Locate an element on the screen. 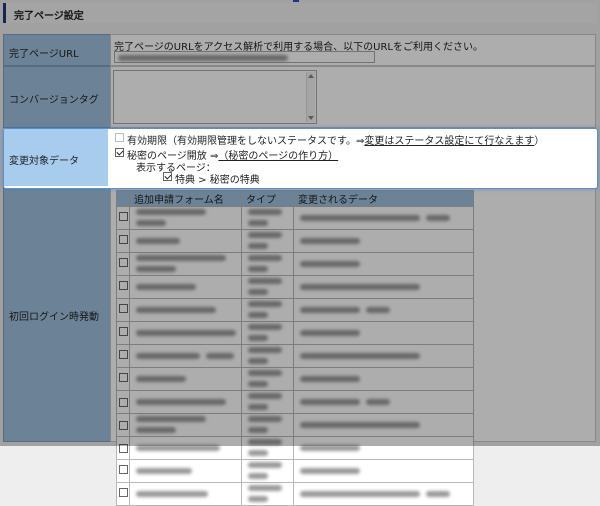 Image resolution: width=600 pixels, height=506 pixels. expiry-text-close: ） is located at coordinates (539, 141).